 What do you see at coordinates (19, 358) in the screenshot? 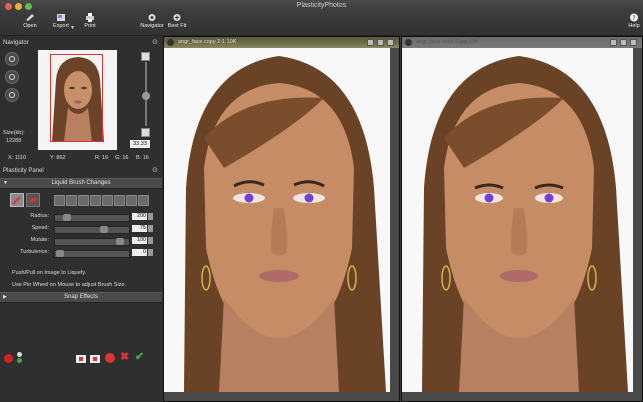
I see `traffic-light-icon` at bounding box center [19, 358].